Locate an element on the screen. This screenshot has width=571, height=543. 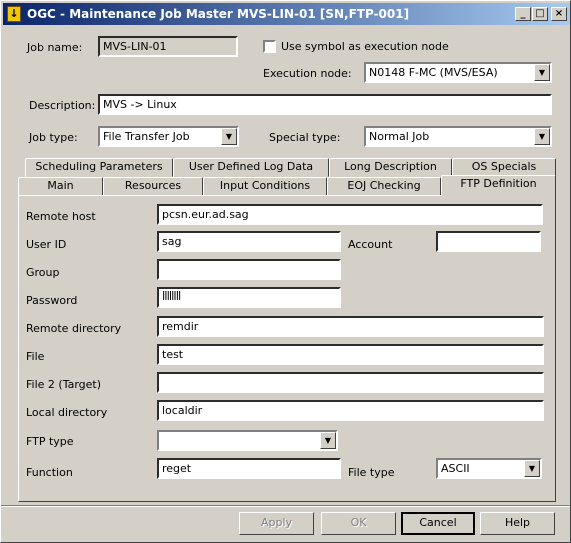
use-symbol-checkbox is located at coordinates (269, 46).